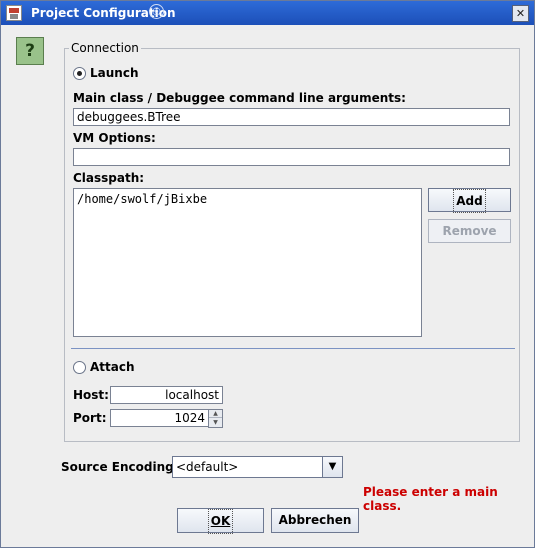  Describe the element at coordinates (109, 178) in the screenshot. I see `classpath-label: Classpath:` at that location.